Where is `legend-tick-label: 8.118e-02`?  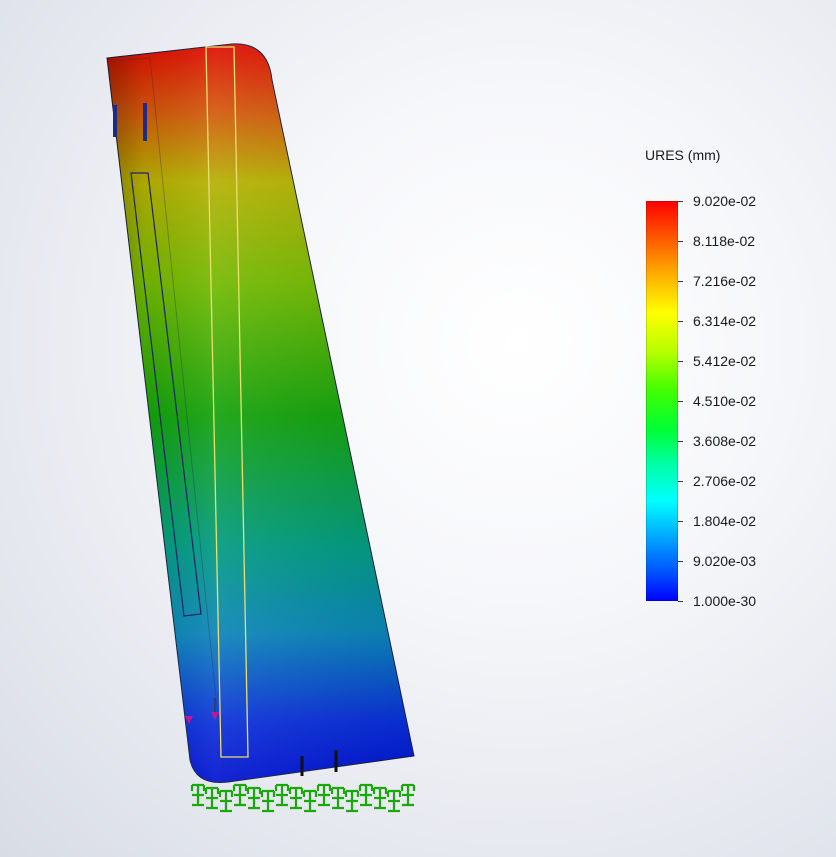
legend-tick-label: 8.118e-02 is located at coordinates (724, 241).